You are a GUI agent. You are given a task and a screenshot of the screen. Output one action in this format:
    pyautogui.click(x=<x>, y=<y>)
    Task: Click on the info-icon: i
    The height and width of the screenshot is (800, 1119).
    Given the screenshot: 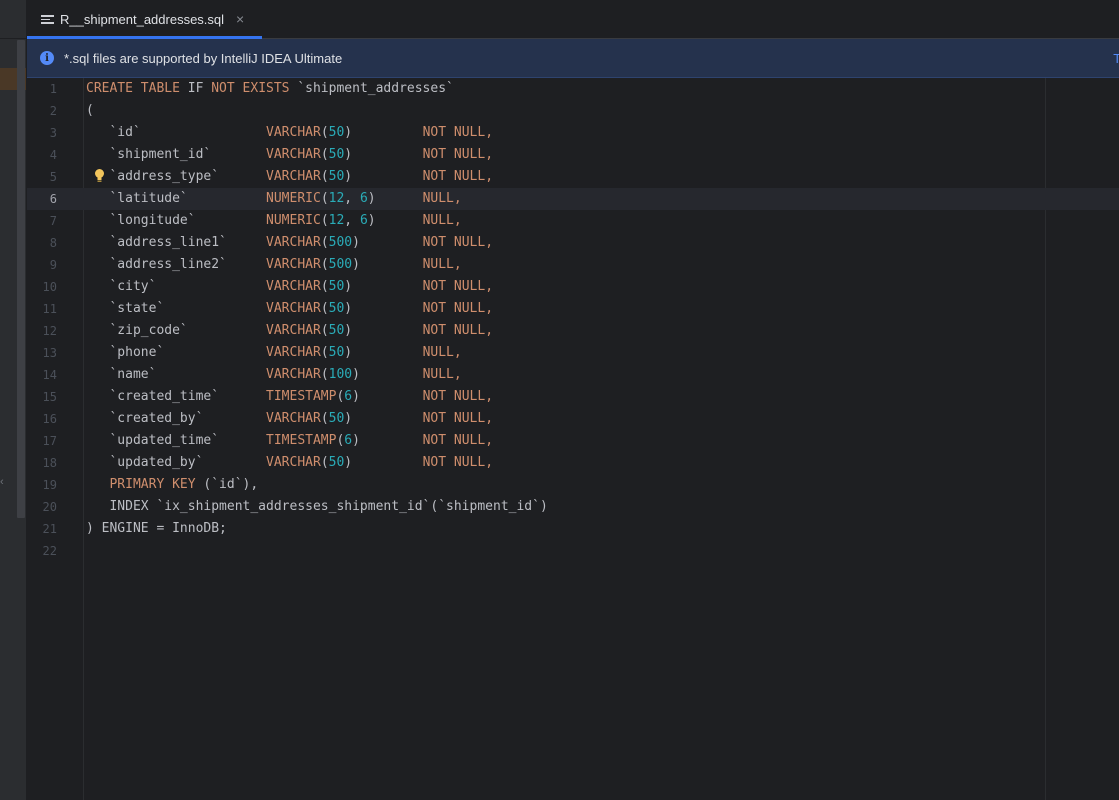 What is the action you would take?
    pyautogui.click(x=47, y=58)
    